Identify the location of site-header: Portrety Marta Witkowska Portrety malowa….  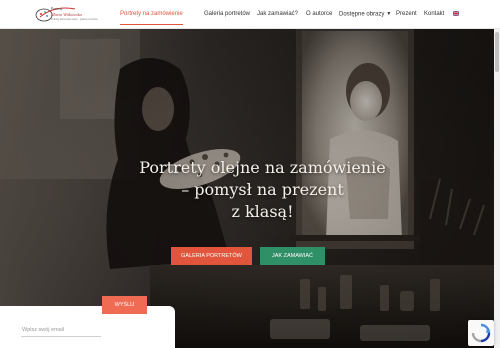
(250, 14).